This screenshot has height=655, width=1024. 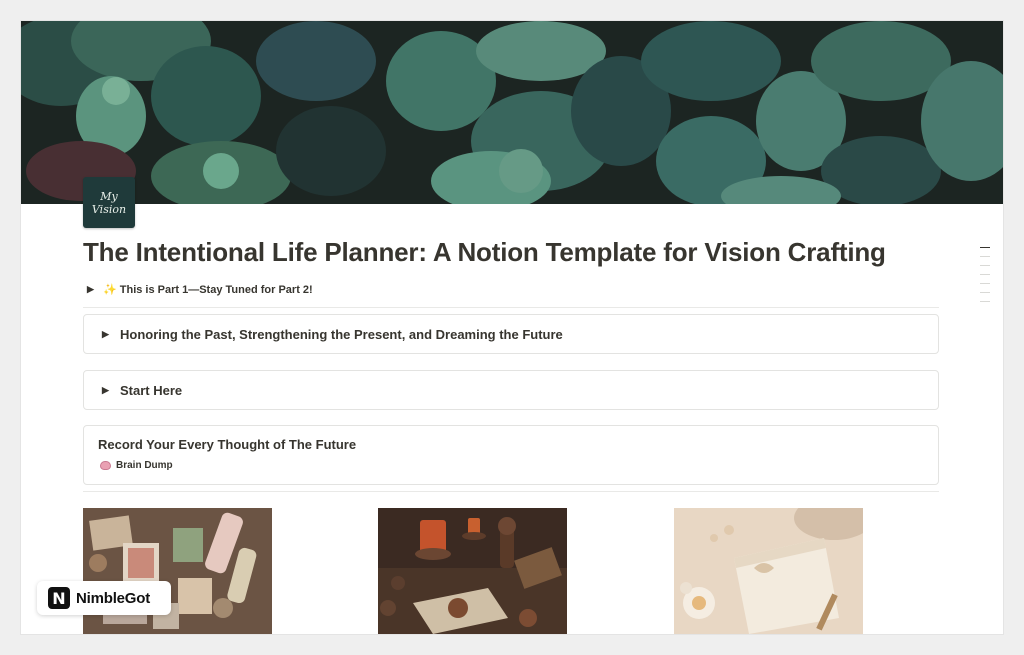 What do you see at coordinates (985, 247) in the screenshot?
I see `toc-line-active` at bounding box center [985, 247].